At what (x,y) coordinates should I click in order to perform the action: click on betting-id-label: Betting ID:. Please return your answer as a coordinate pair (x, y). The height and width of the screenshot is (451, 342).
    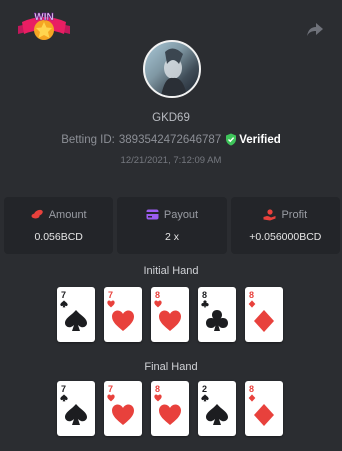
    Looking at the image, I should click on (88, 139).